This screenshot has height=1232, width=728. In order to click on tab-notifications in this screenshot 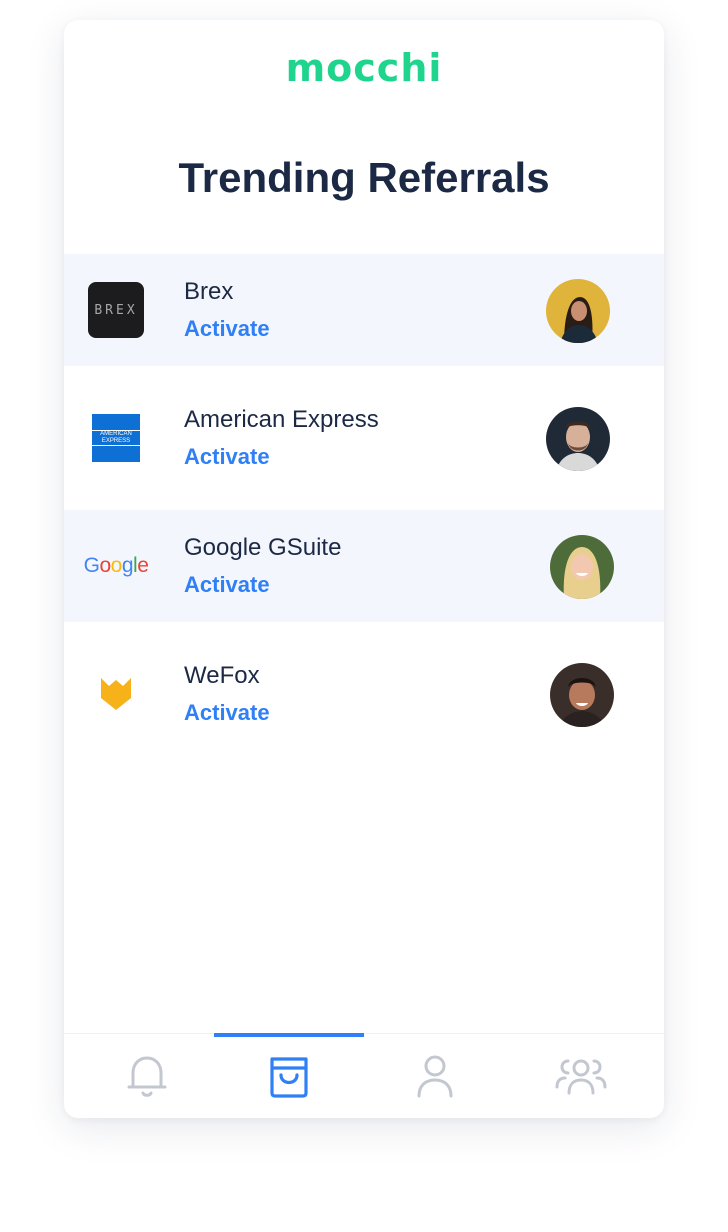, I will do `click(147, 1076)`.